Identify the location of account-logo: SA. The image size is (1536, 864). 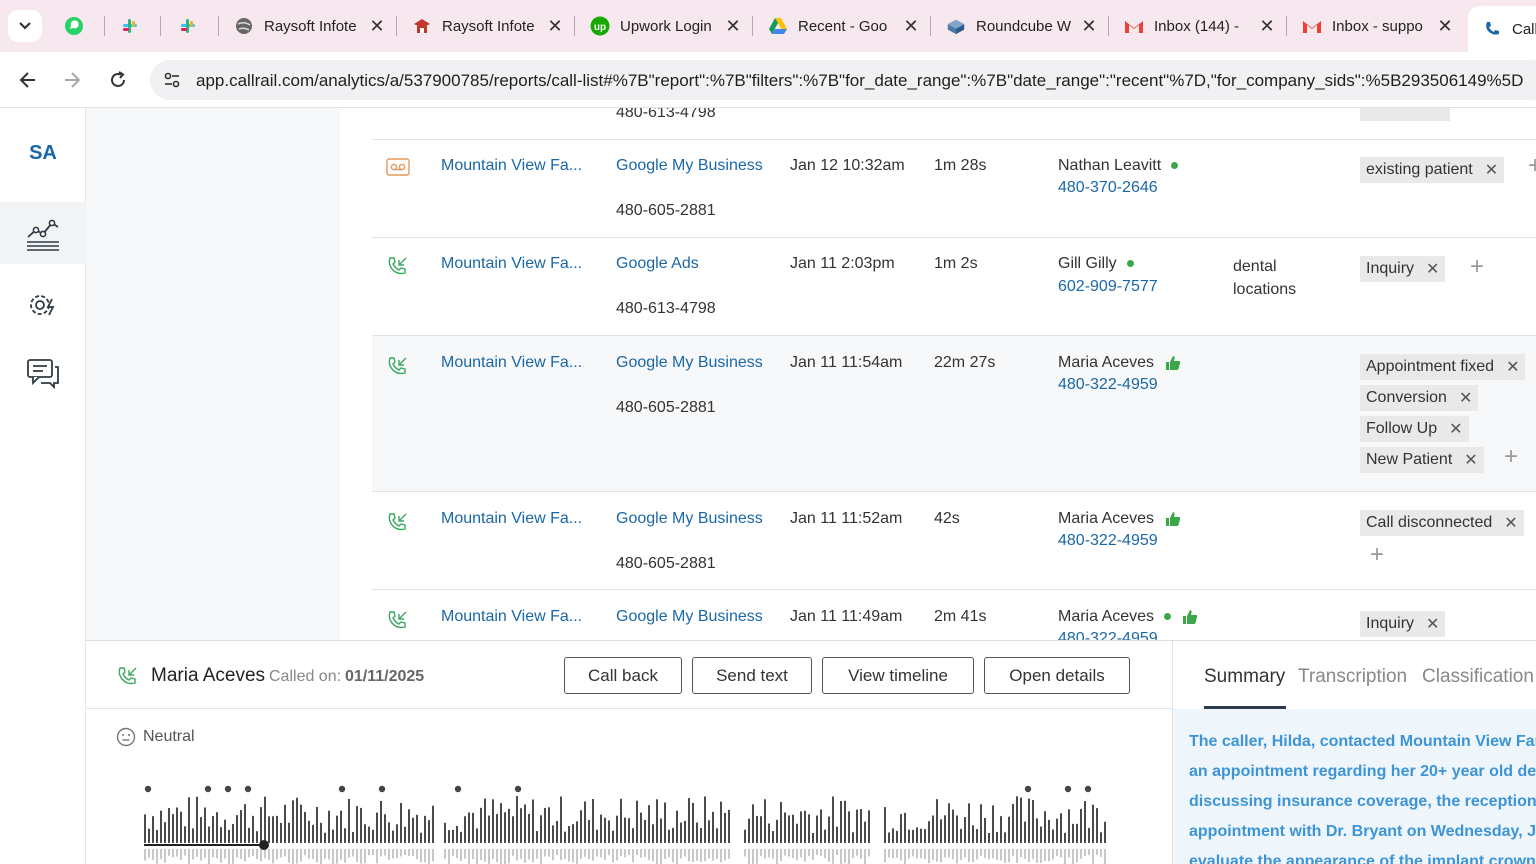
(43, 153).